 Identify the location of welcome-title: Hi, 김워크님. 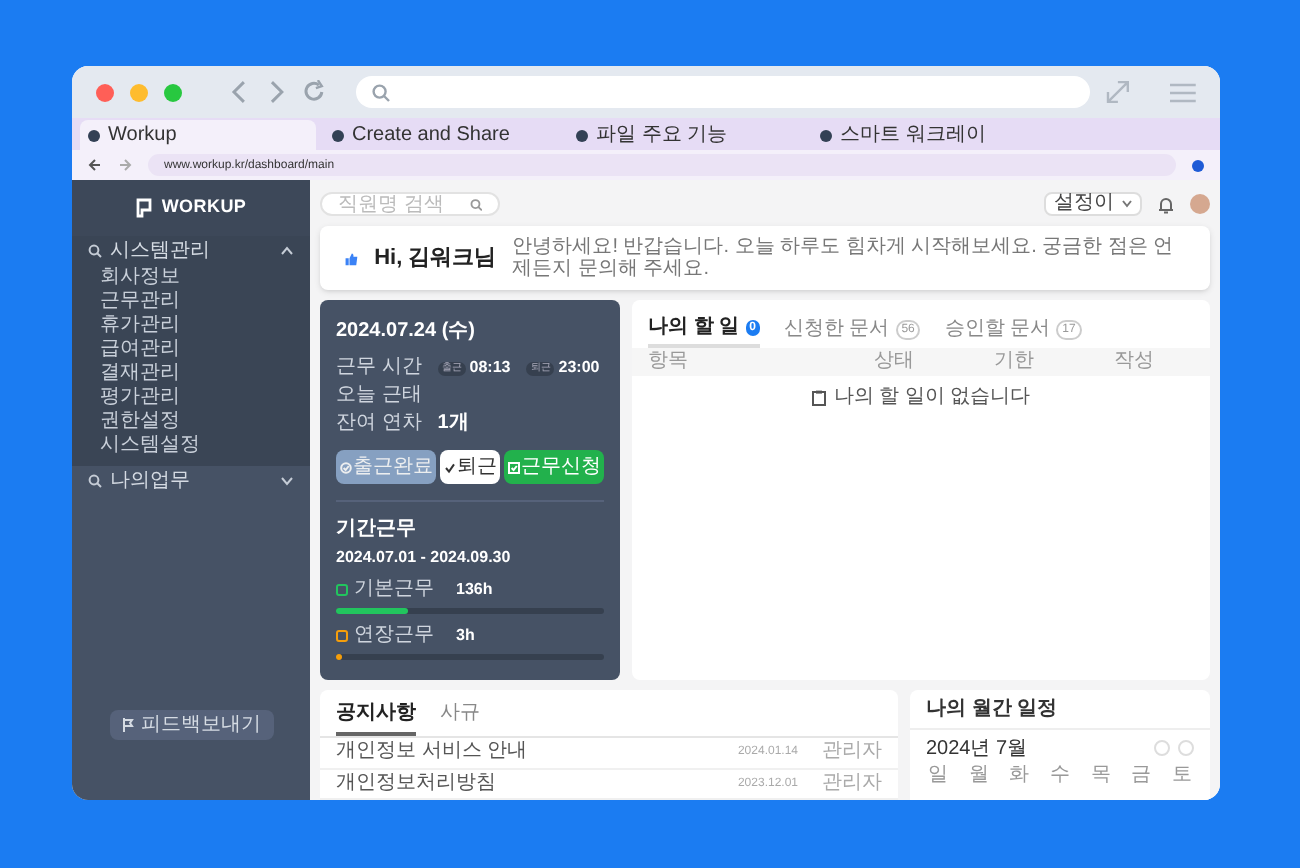
(435, 258).